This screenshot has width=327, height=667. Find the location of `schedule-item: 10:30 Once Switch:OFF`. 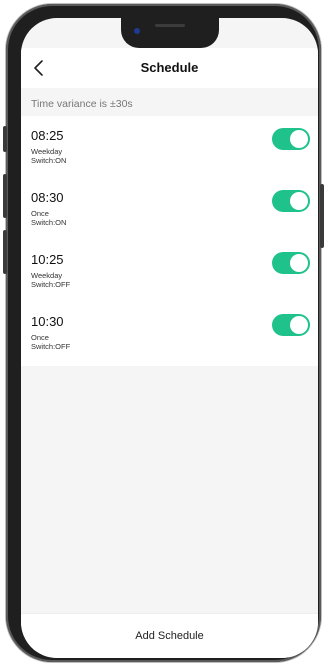

schedule-item: 10:30 Once Switch:OFF is located at coordinates (169, 333).